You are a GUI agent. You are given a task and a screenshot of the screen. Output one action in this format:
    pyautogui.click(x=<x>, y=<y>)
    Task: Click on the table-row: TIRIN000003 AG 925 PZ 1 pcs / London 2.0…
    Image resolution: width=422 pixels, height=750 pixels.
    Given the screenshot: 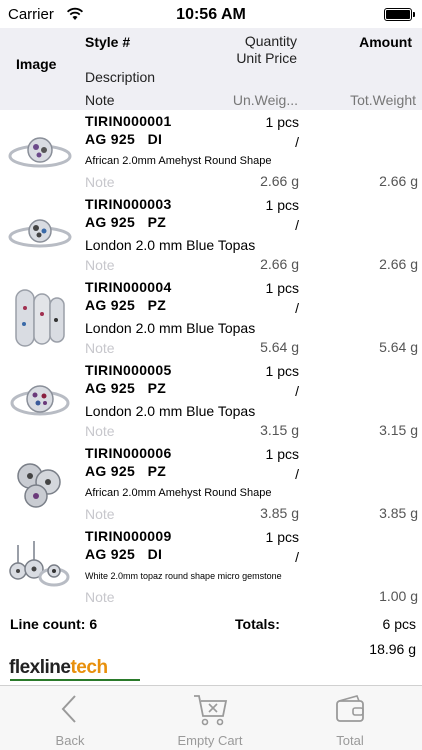 What is the action you would take?
    pyautogui.click(x=211, y=234)
    